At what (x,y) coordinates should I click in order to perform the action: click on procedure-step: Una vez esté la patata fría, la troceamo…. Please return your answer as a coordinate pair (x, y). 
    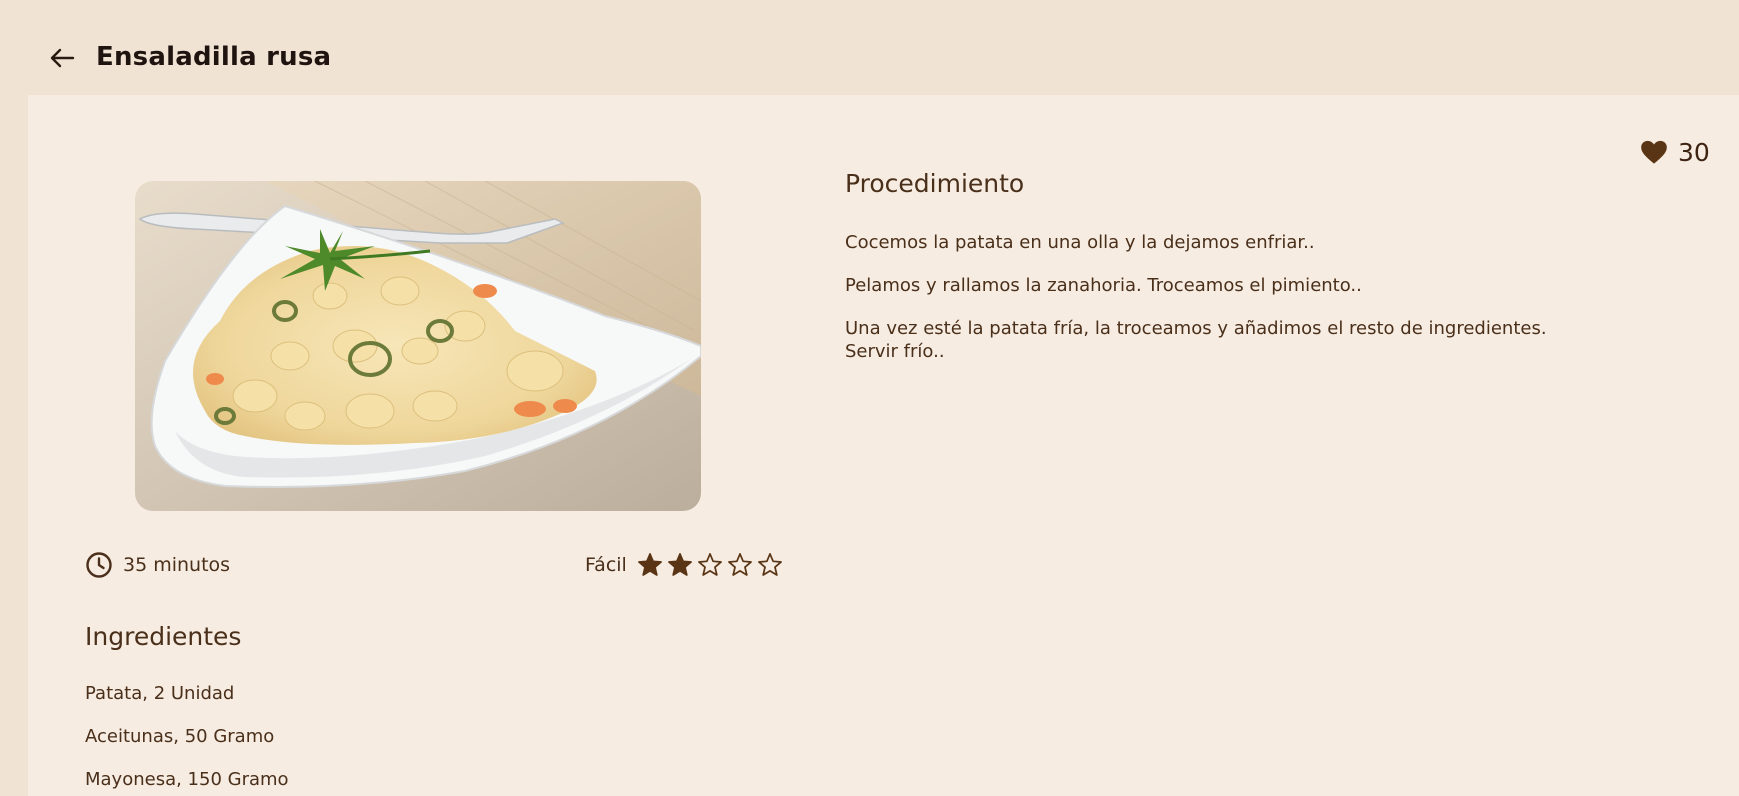
    Looking at the image, I should click on (1196, 340).